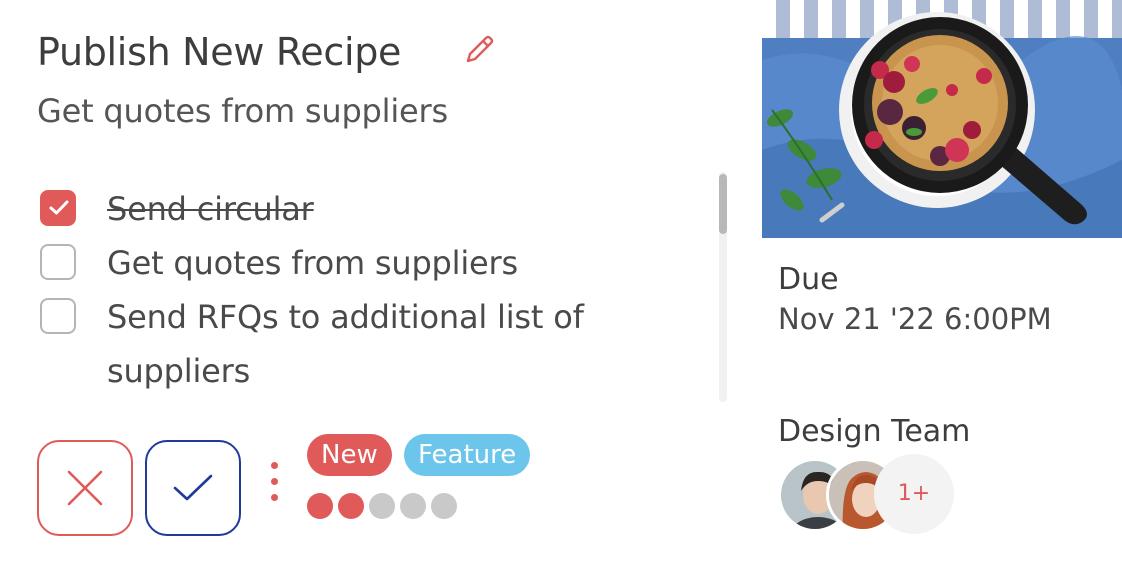 The image size is (1122, 570). I want to click on due-date: Nov 21 '22 6:00PM, so click(915, 319).